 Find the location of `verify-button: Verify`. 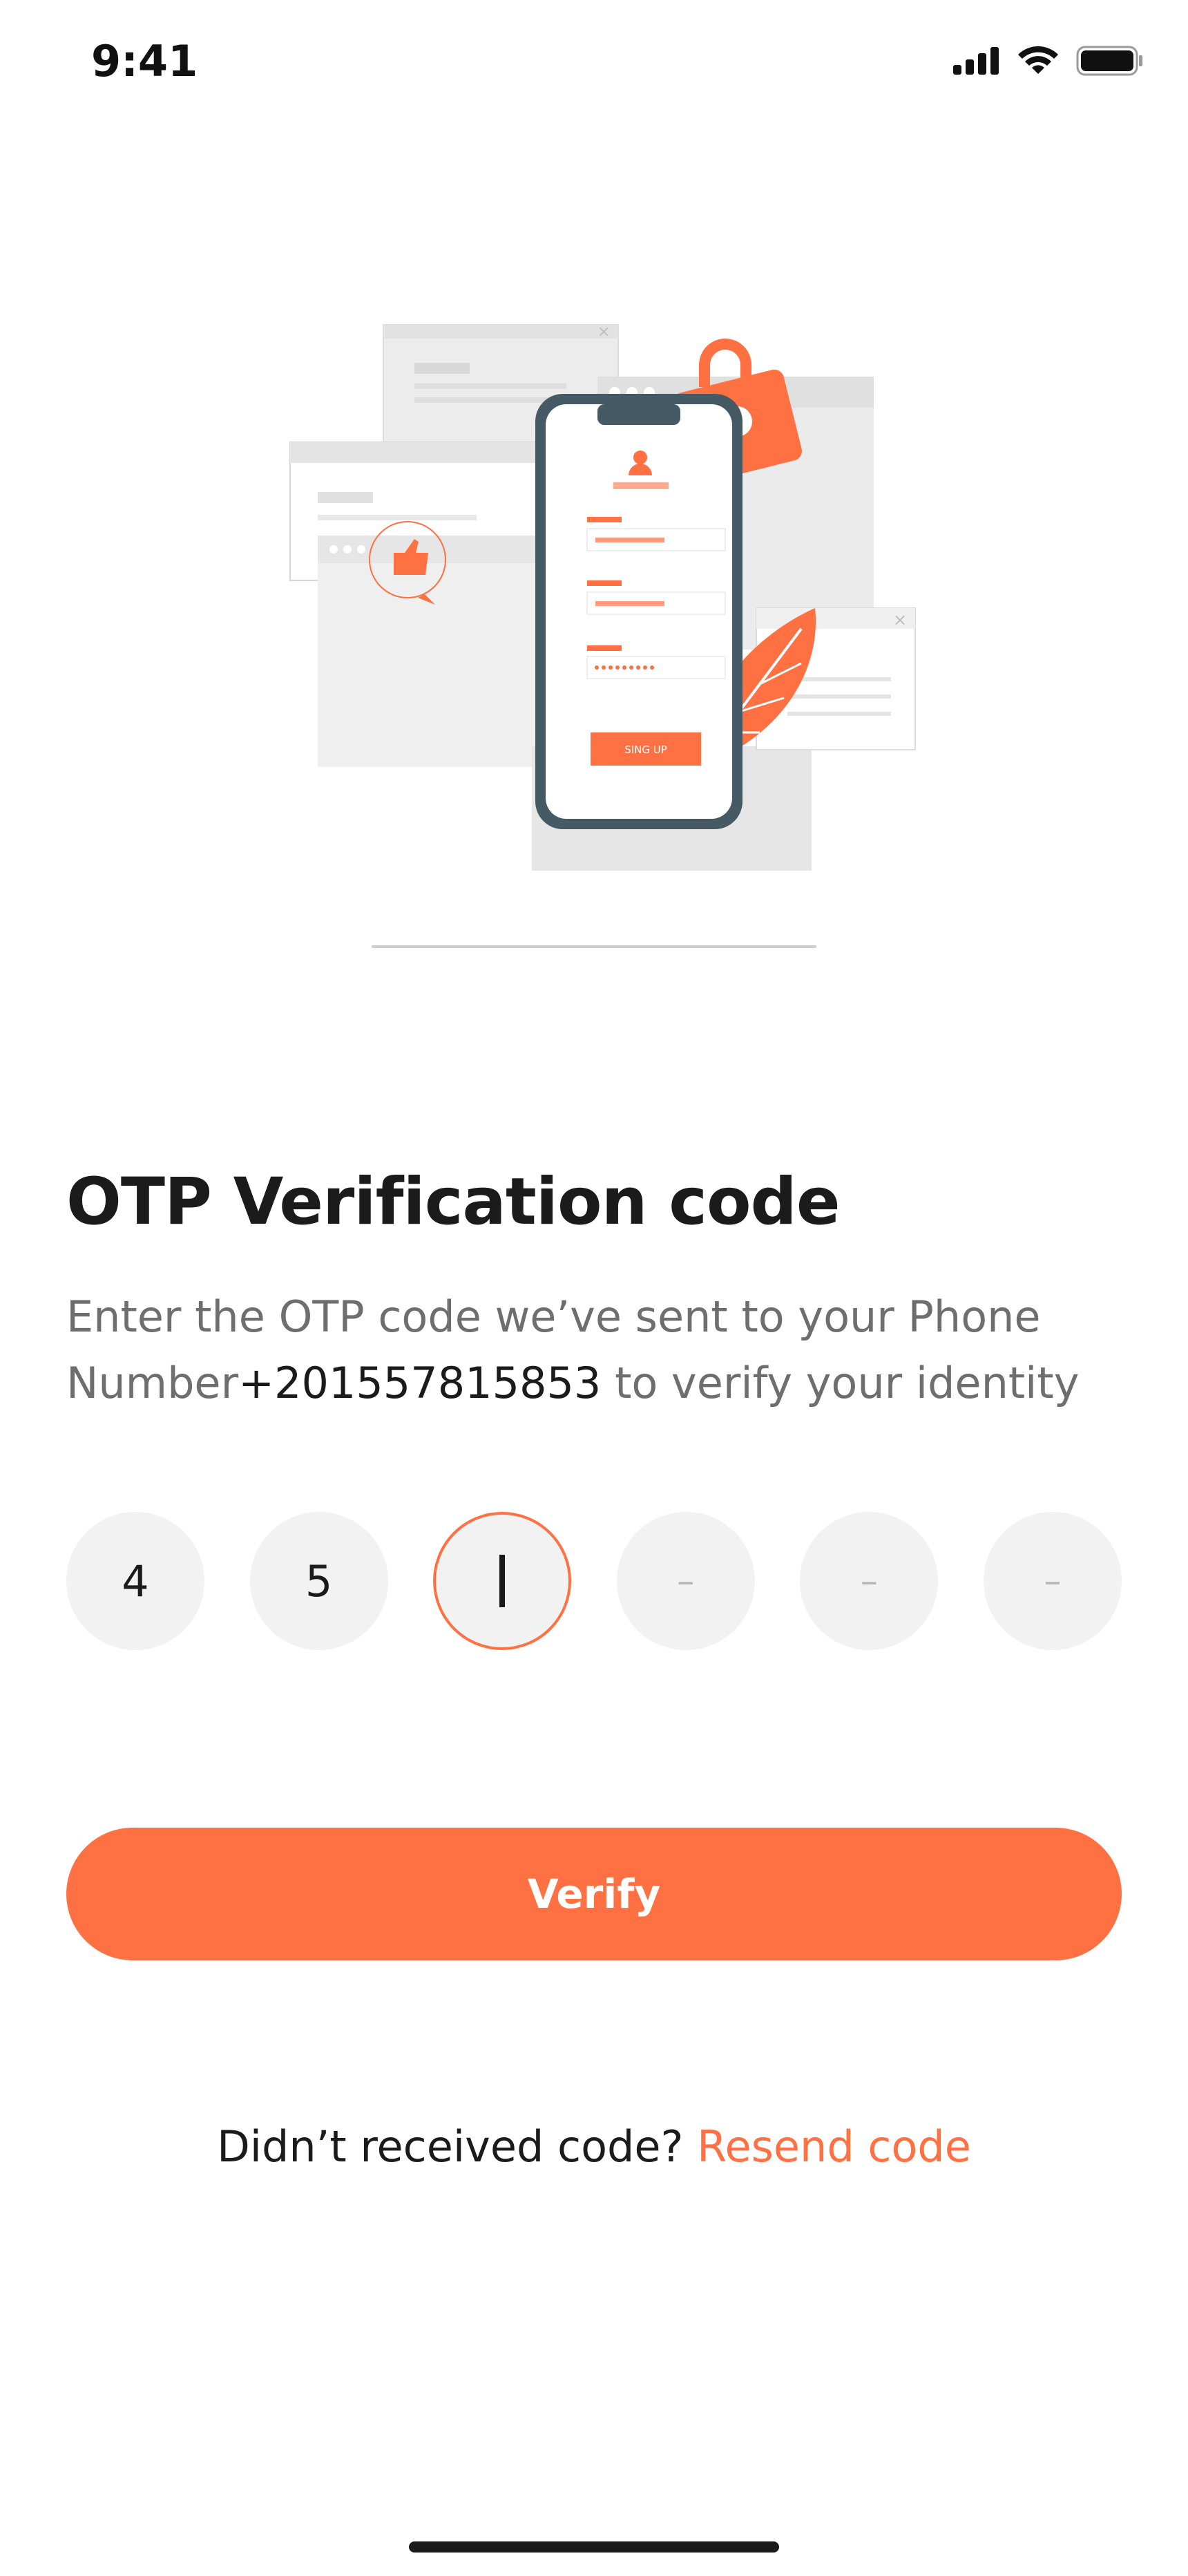

verify-button: Verify is located at coordinates (594, 1894).